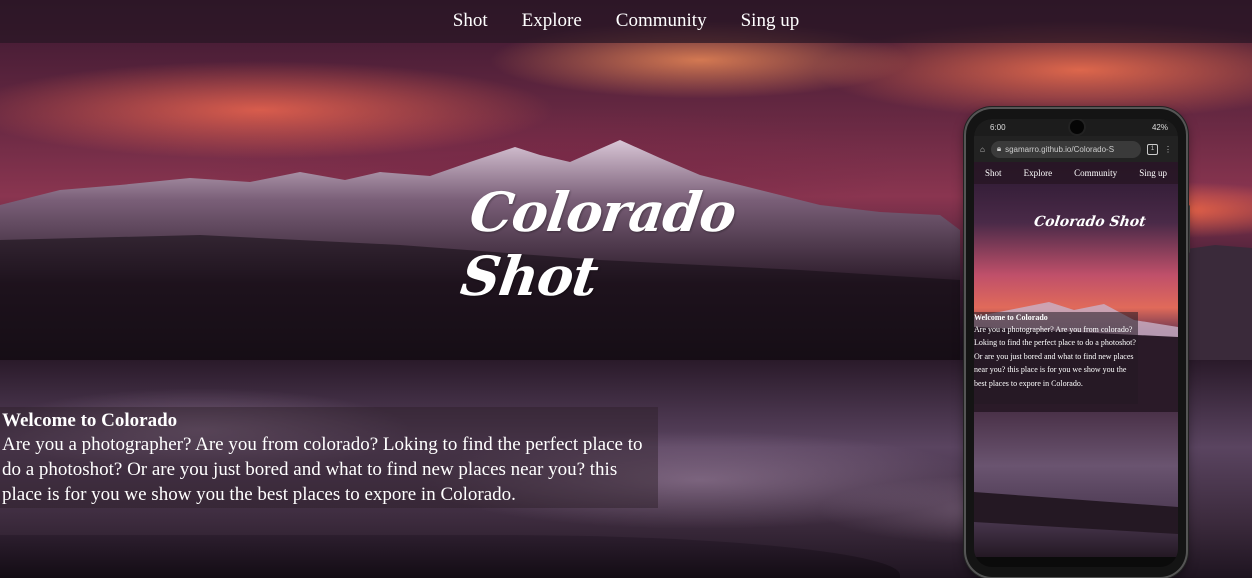 Image resolution: width=1252 pixels, height=578 pixels. Describe the element at coordinates (552, 21) in the screenshot. I see `nav-link-explore: Explore` at that location.